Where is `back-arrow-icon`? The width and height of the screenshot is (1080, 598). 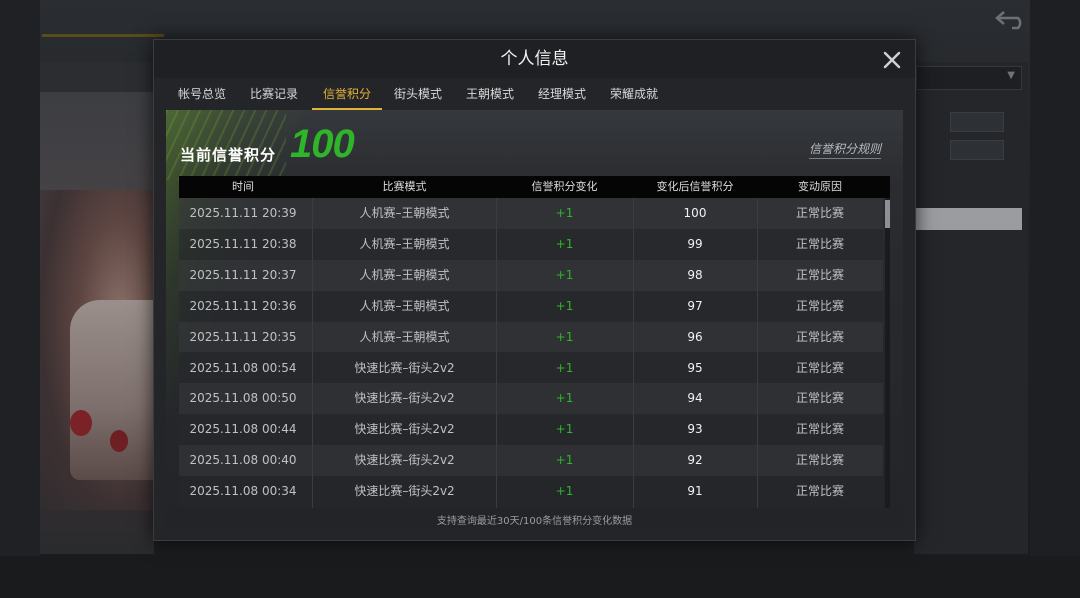 back-arrow-icon is located at coordinates (1012, 20).